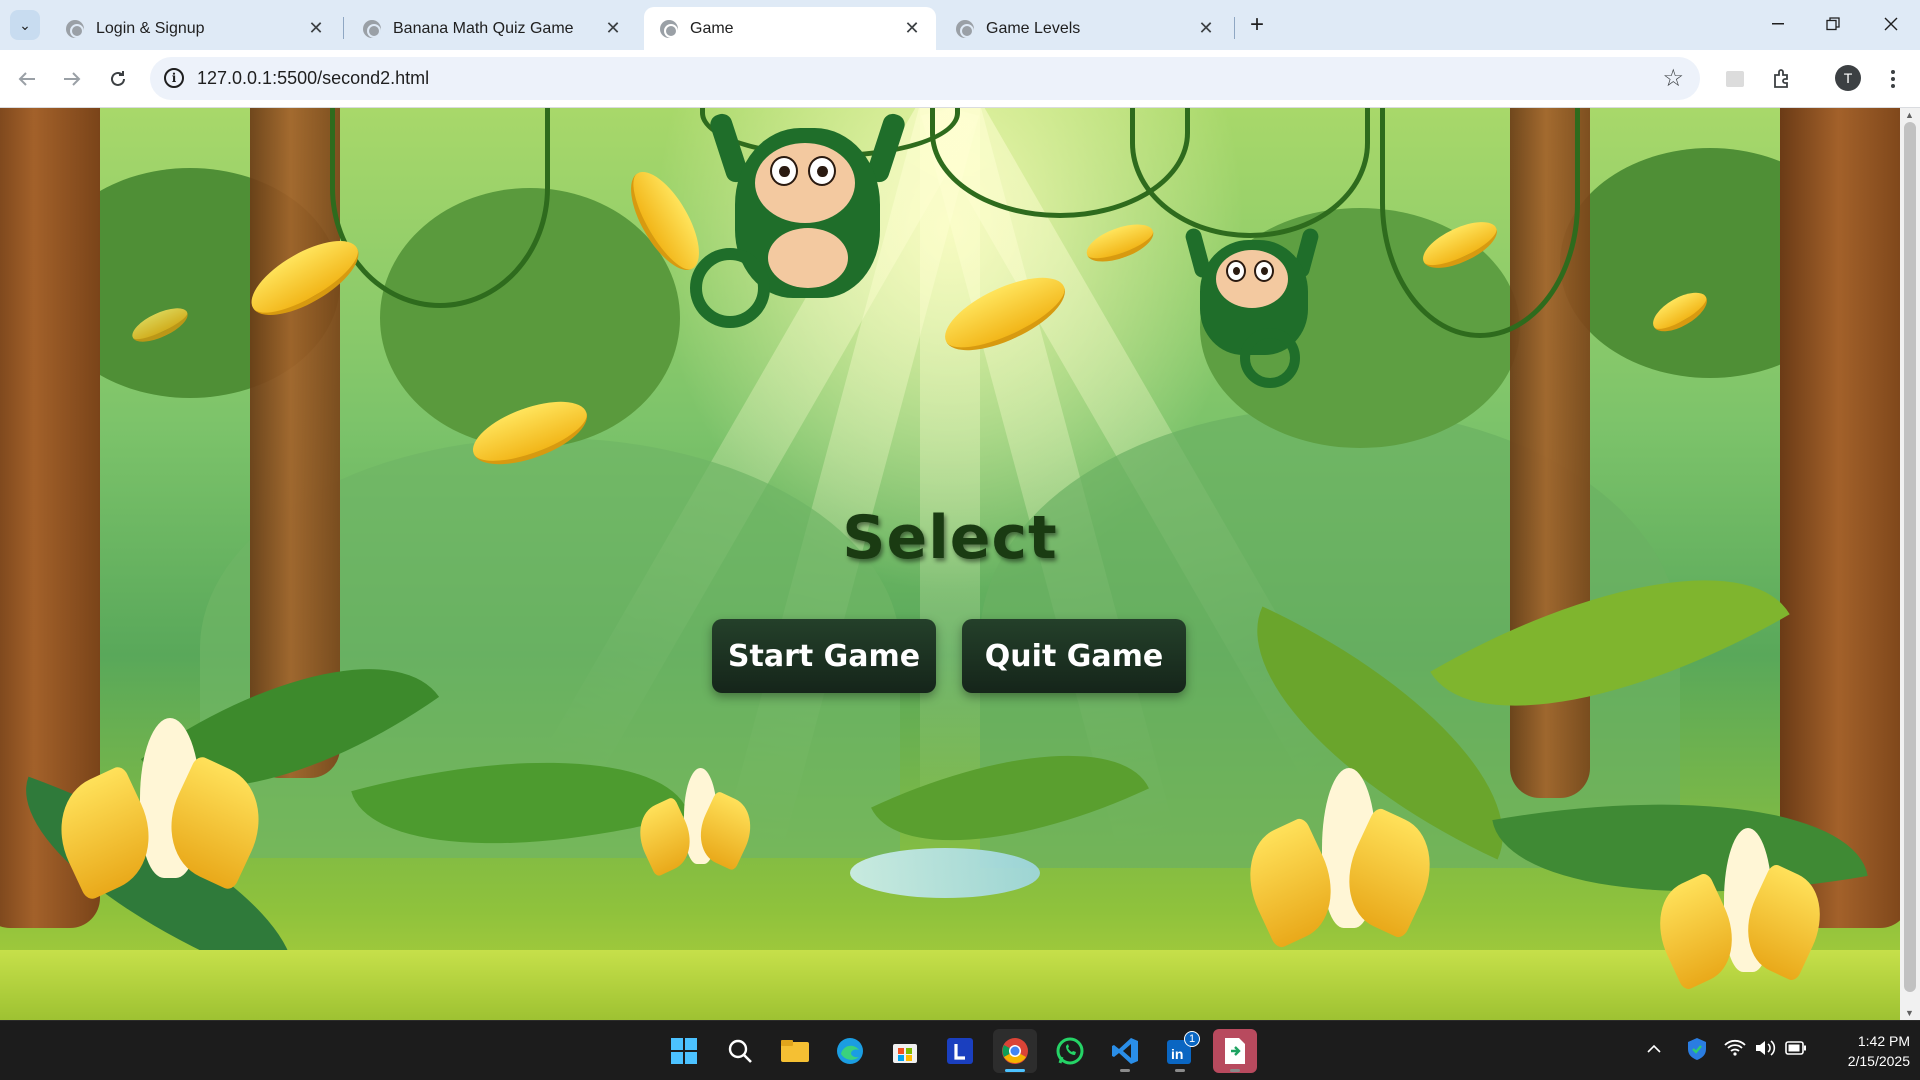 Image resolution: width=1920 pixels, height=1080 pixels. What do you see at coordinates (1261, 312) in the screenshot?
I see `monkey-small` at bounding box center [1261, 312].